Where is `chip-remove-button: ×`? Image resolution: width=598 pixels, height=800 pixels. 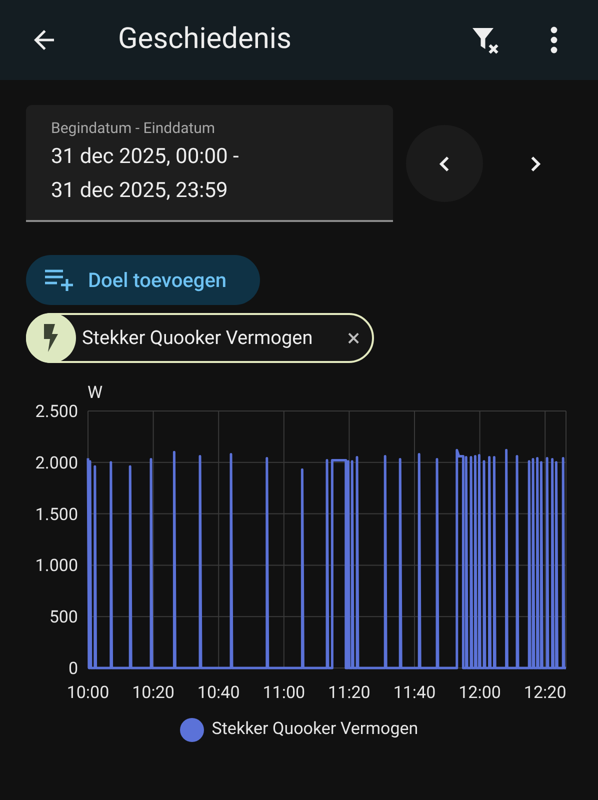
chip-remove-button: × is located at coordinates (353, 338).